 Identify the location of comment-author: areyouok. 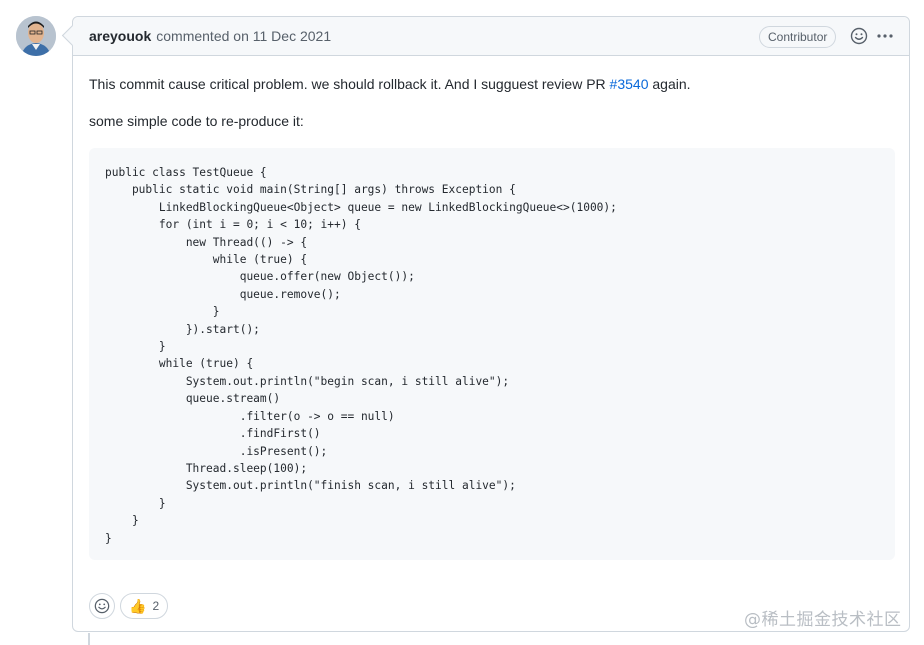
(120, 36).